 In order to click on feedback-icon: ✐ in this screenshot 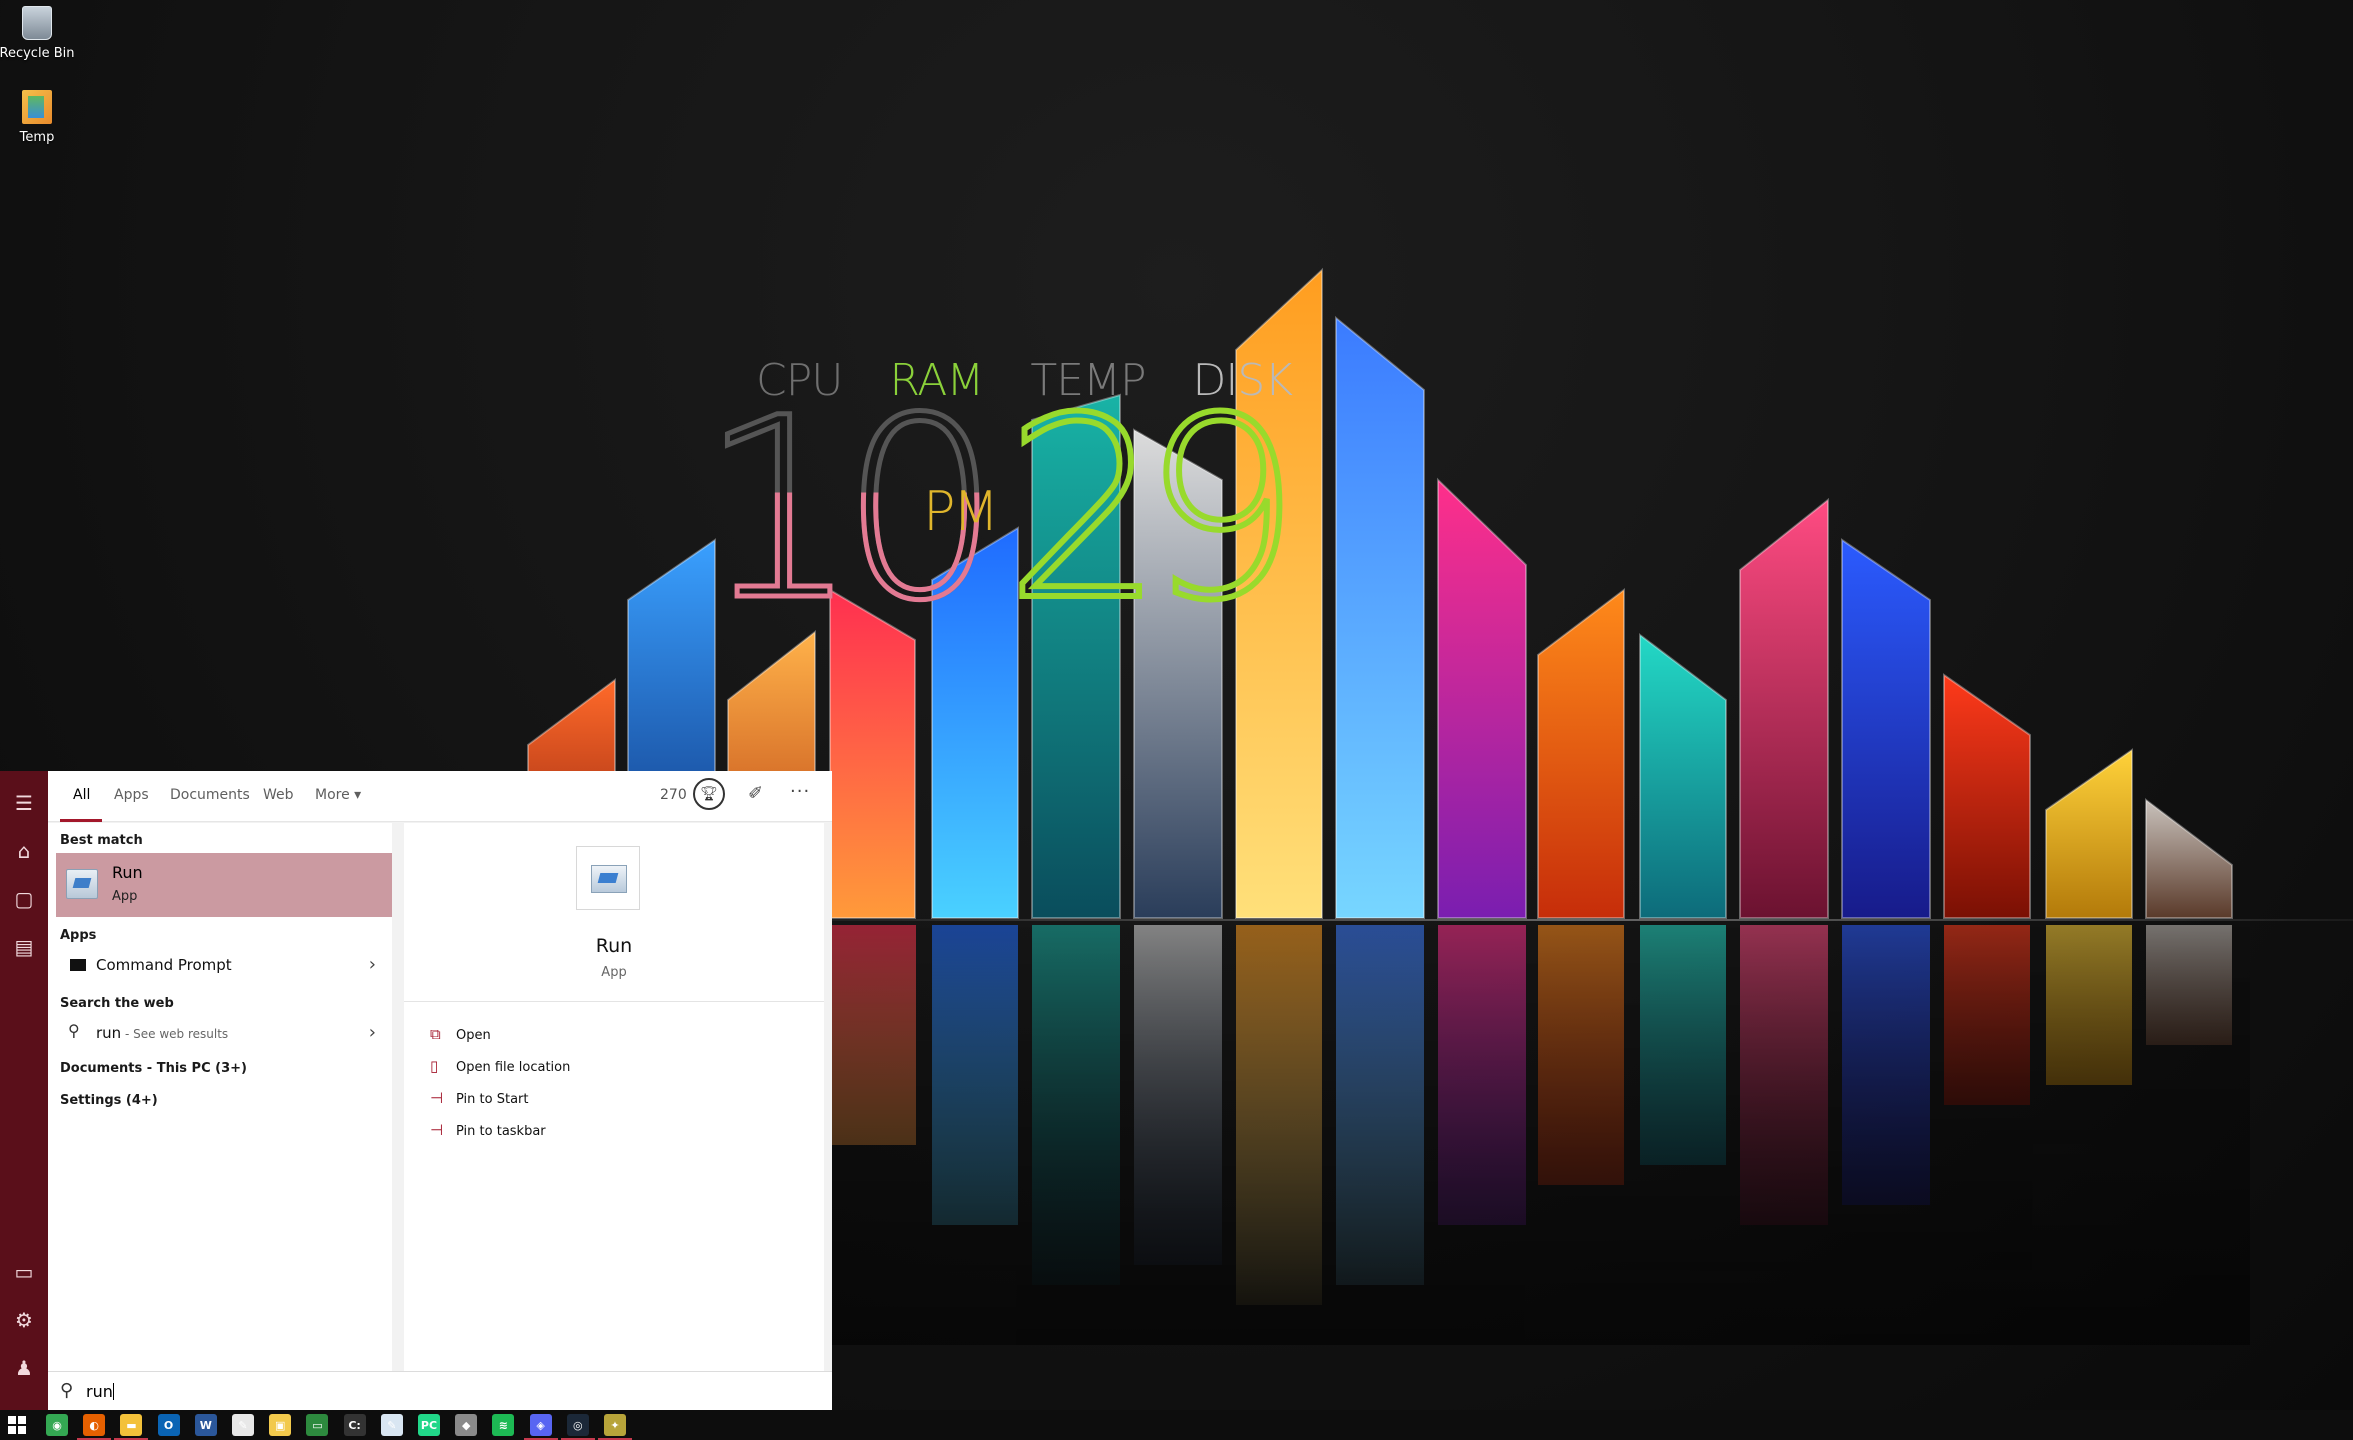, I will do `click(755, 793)`.